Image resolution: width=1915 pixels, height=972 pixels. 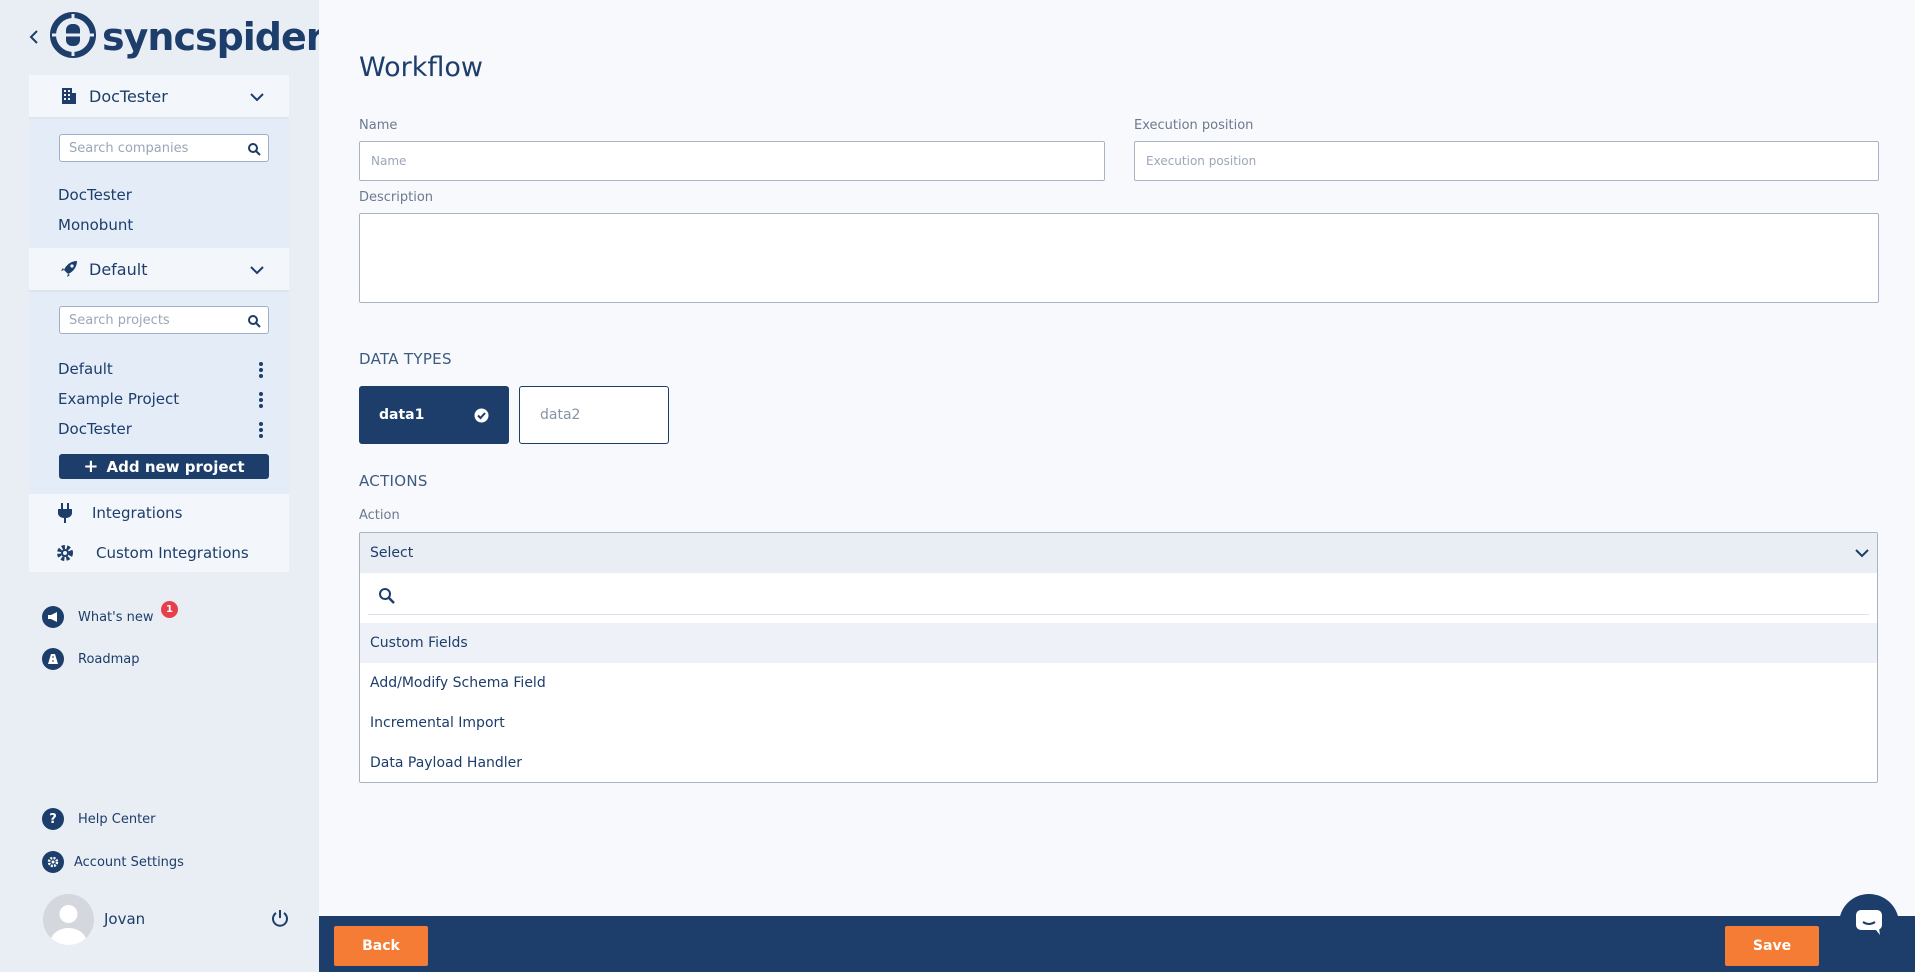 I want to click on description-textarea, so click(x=1119, y=258).